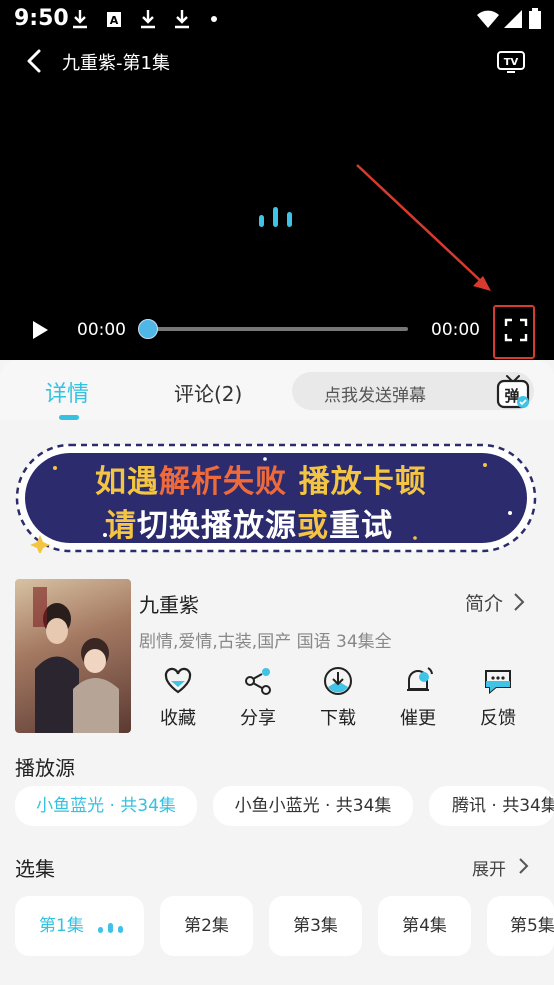 Image resolution: width=554 pixels, height=985 pixels. I want to click on tab-details: 详情, so click(67, 392).